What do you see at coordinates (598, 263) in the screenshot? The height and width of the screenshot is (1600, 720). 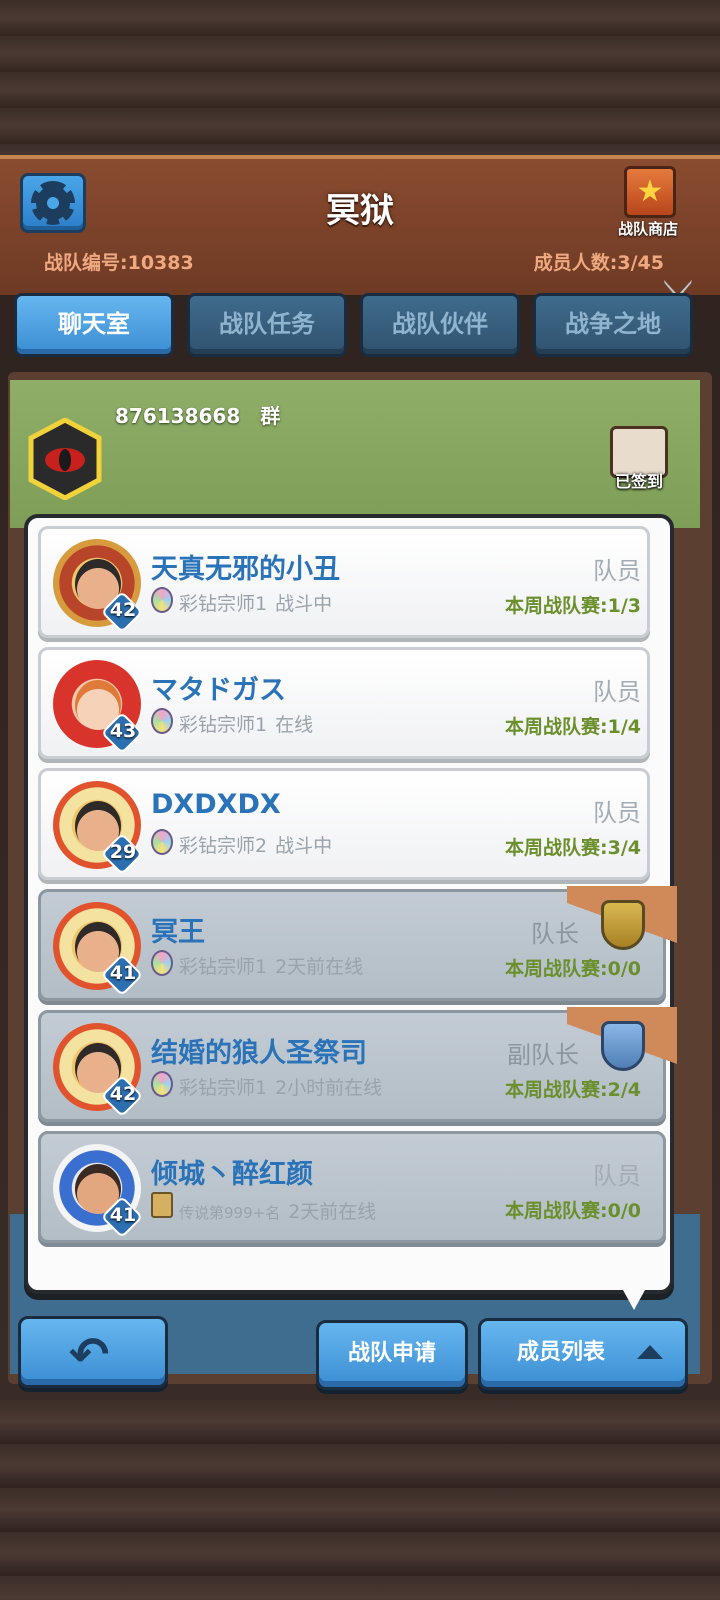 I see `member-count: 成员人数:3/45` at bounding box center [598, 263].